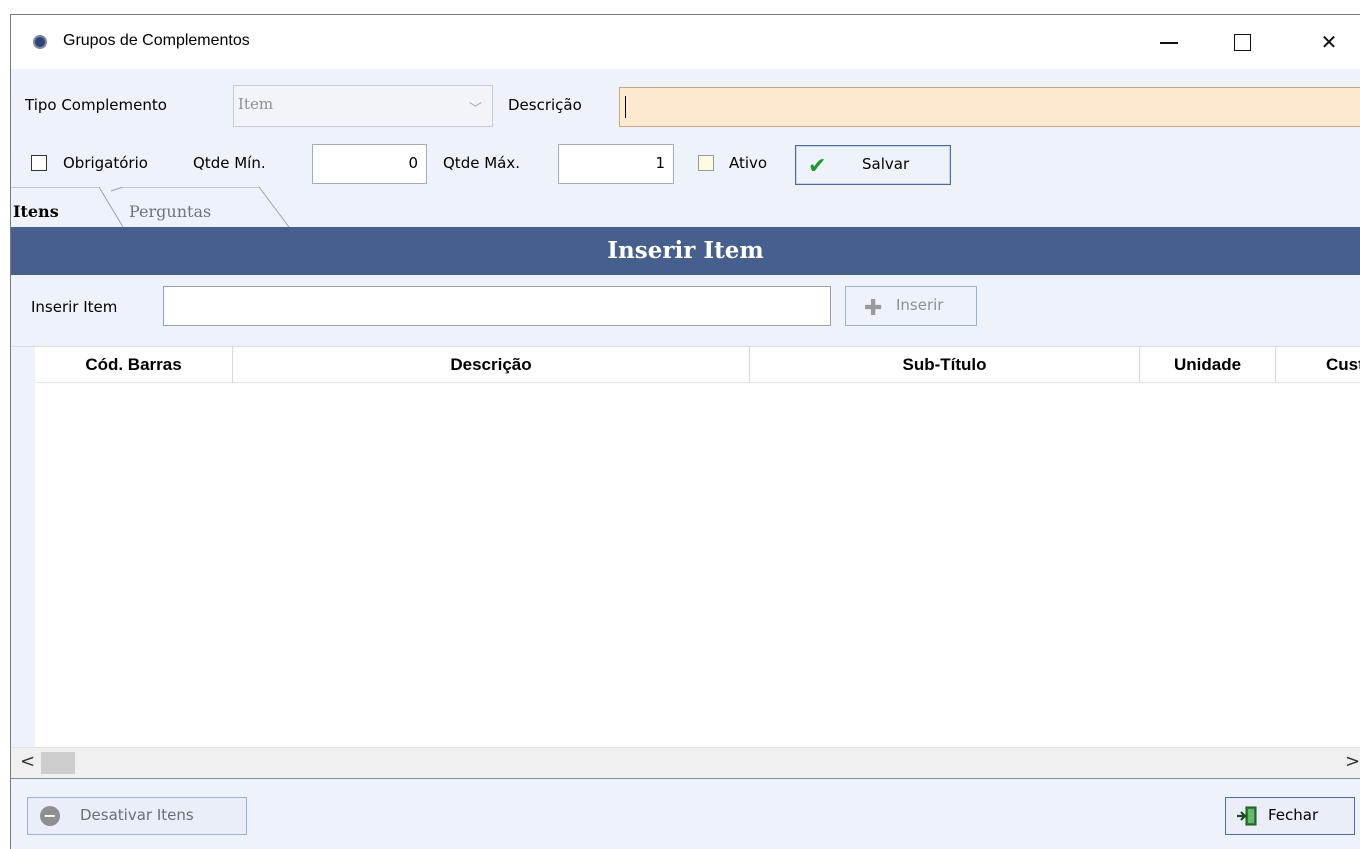  What do you see at coordinates (491, 365) in the screenshot?
I see `column-header-descricao: Descrição` at bounding box center [491, 365].